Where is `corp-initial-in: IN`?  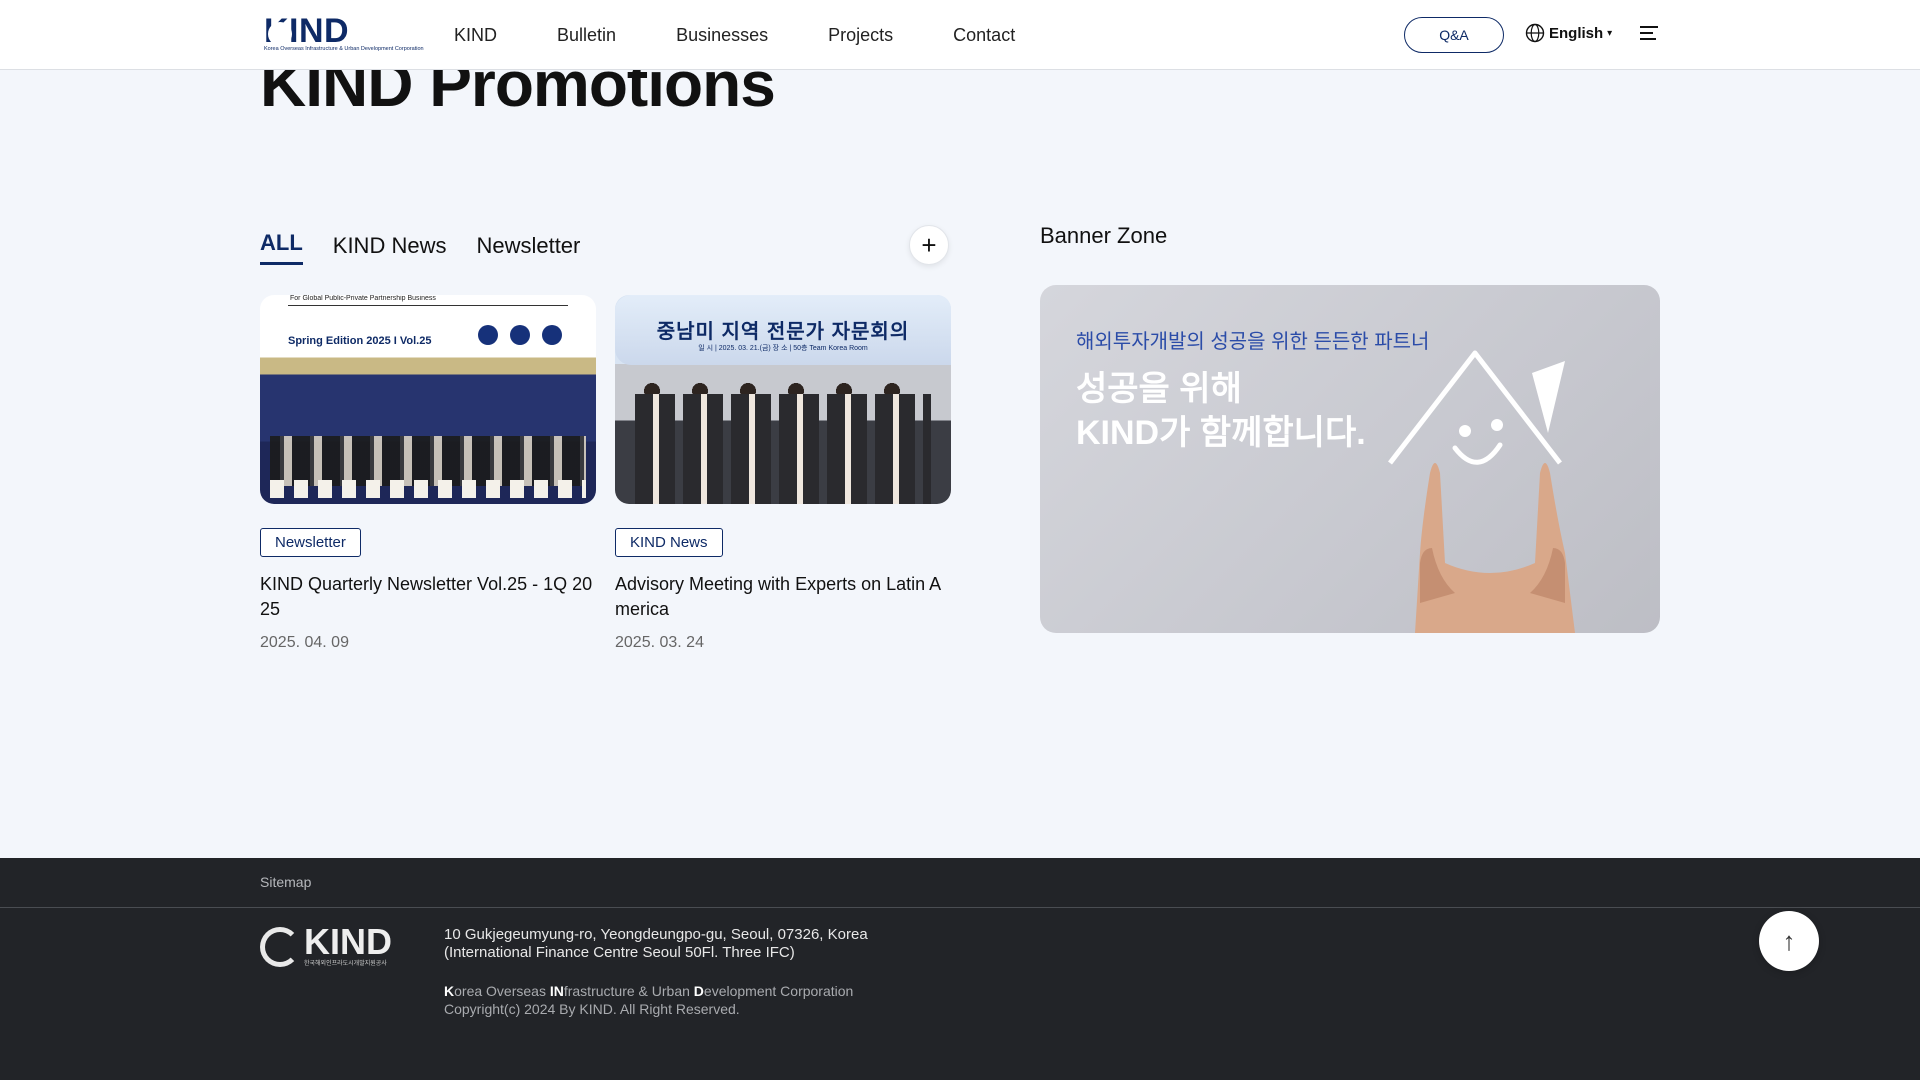 corp-initial-in: IN is located at coordinates (556, 991).